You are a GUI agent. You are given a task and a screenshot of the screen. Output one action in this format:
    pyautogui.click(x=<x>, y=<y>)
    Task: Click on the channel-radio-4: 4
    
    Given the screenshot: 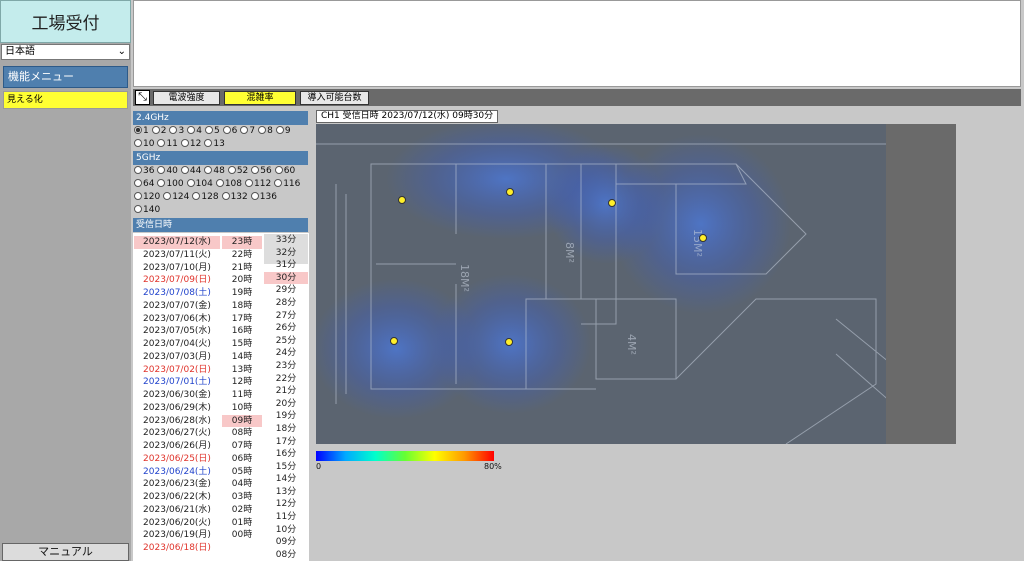 What is the action you would take?
    pyautogui.click(x=194, y=131)
    